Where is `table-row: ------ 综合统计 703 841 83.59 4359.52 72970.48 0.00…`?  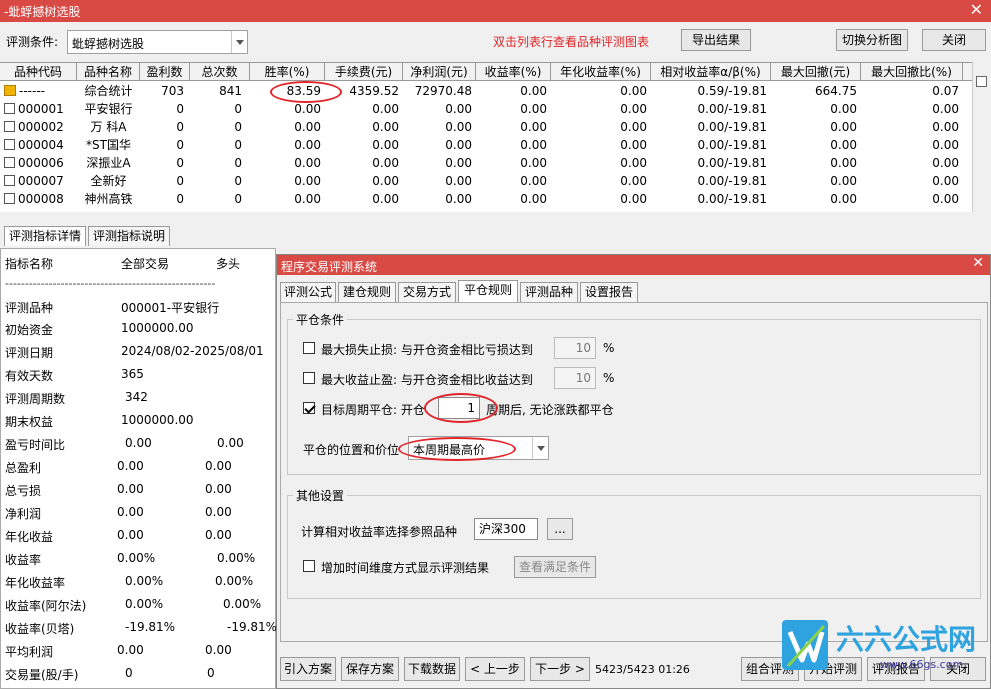 table-row: ------ 综合统计 703 841 83.59 4359.52 72970.48 0.00… is located at coordinates (486, 91).